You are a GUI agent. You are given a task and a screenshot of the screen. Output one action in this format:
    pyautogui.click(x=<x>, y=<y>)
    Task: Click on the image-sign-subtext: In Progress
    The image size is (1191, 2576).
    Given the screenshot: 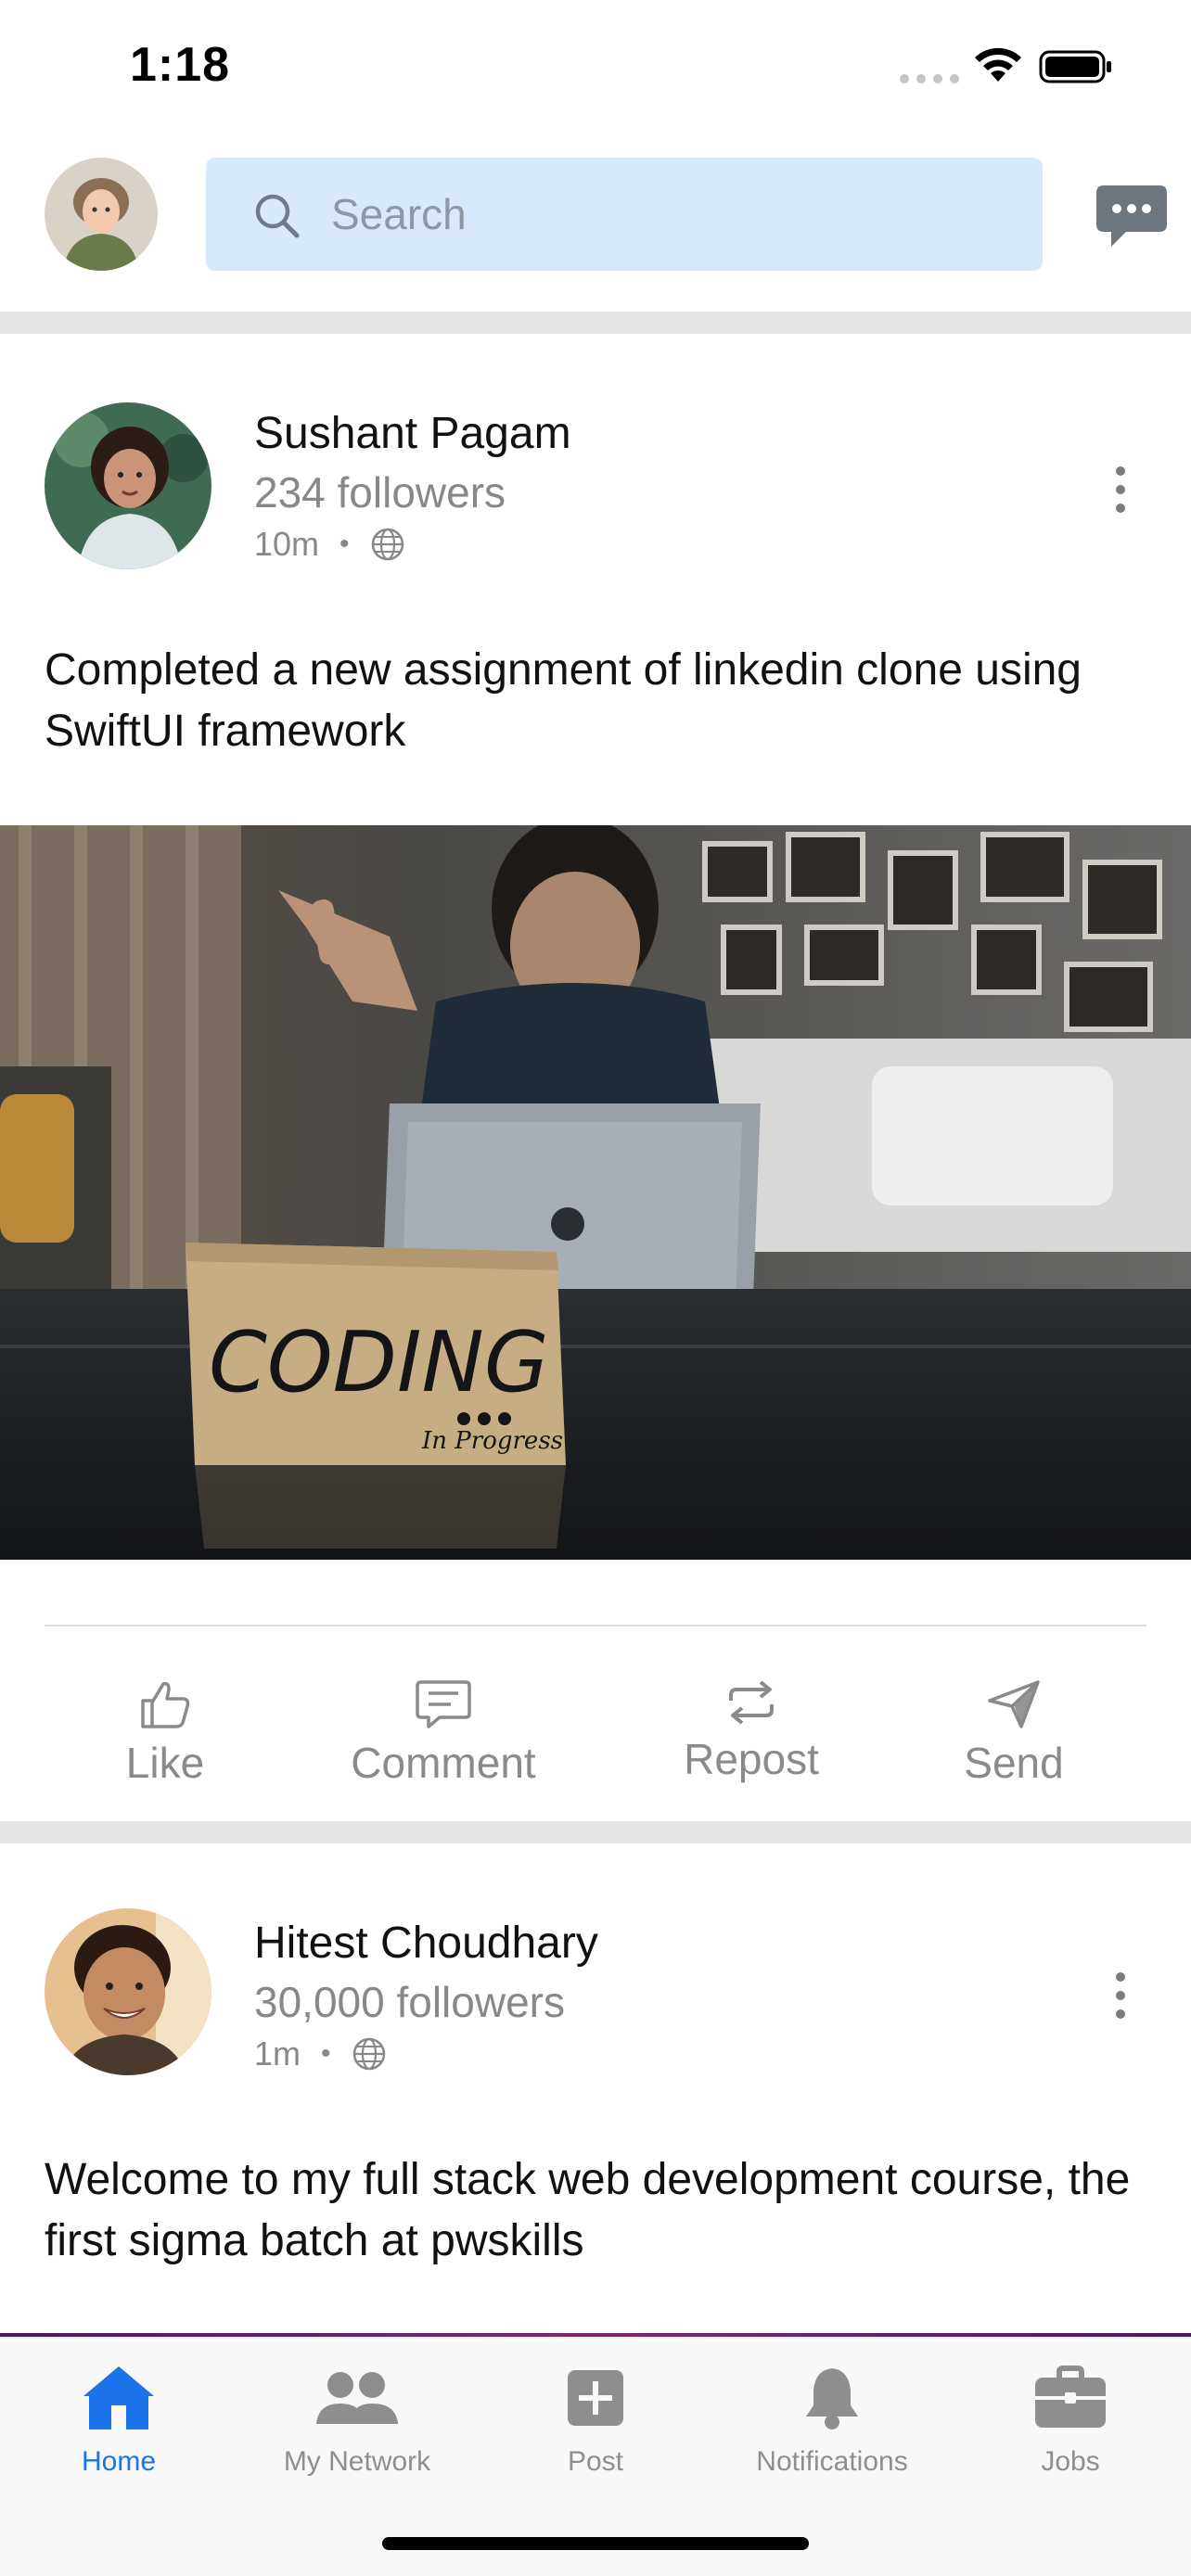 What is the action you would take?
    pyautogui.click(x=492, y=1441)
    